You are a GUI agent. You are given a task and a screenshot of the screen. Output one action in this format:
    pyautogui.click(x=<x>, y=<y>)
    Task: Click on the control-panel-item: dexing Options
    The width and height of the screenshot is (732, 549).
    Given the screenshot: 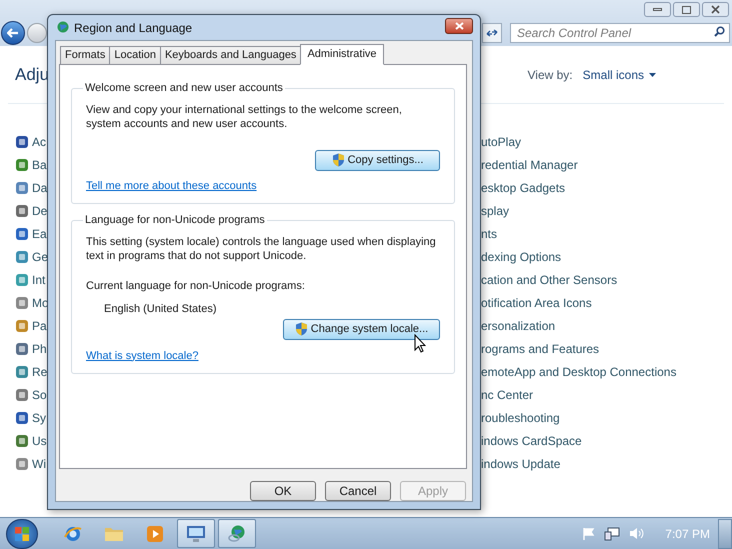 What is the action you would take?
    pyautogui.click(x=521, y=257)
    